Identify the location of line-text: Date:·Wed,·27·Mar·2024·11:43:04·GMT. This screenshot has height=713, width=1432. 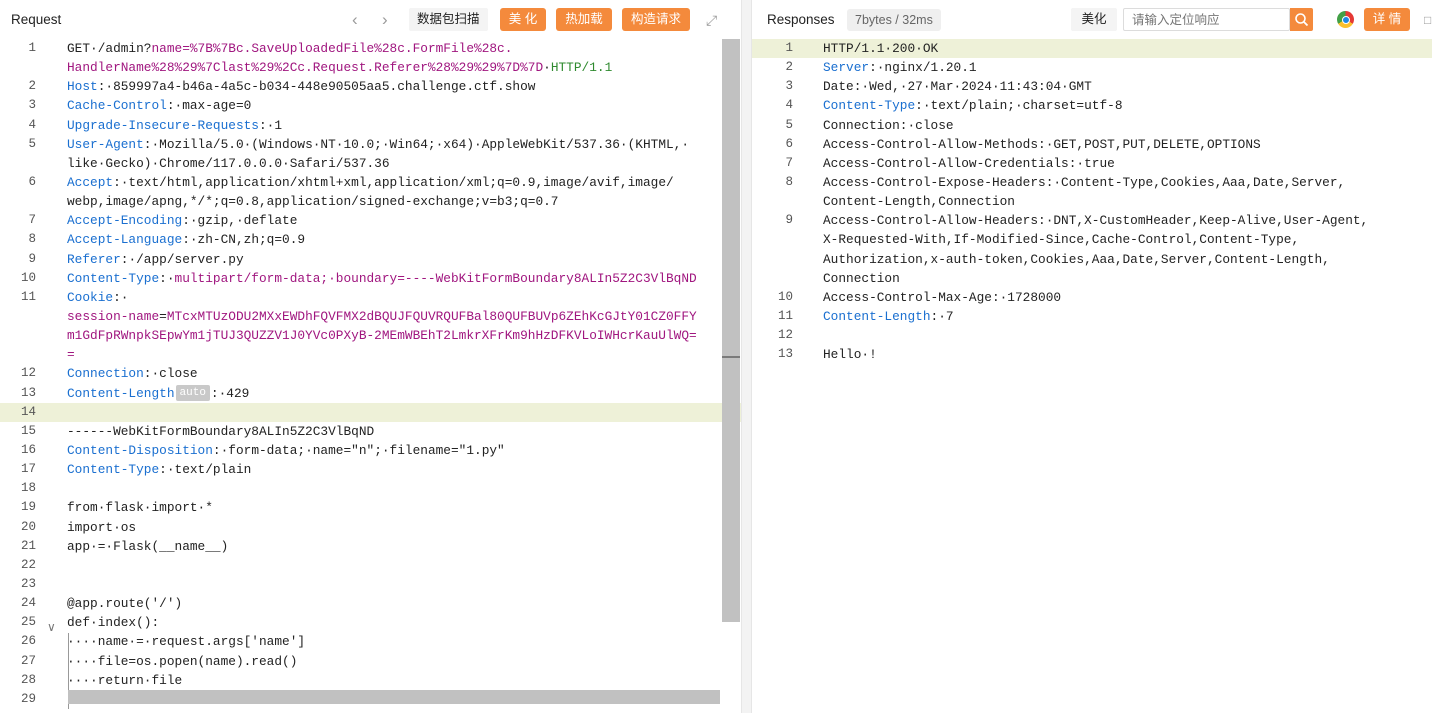
(957, 86).